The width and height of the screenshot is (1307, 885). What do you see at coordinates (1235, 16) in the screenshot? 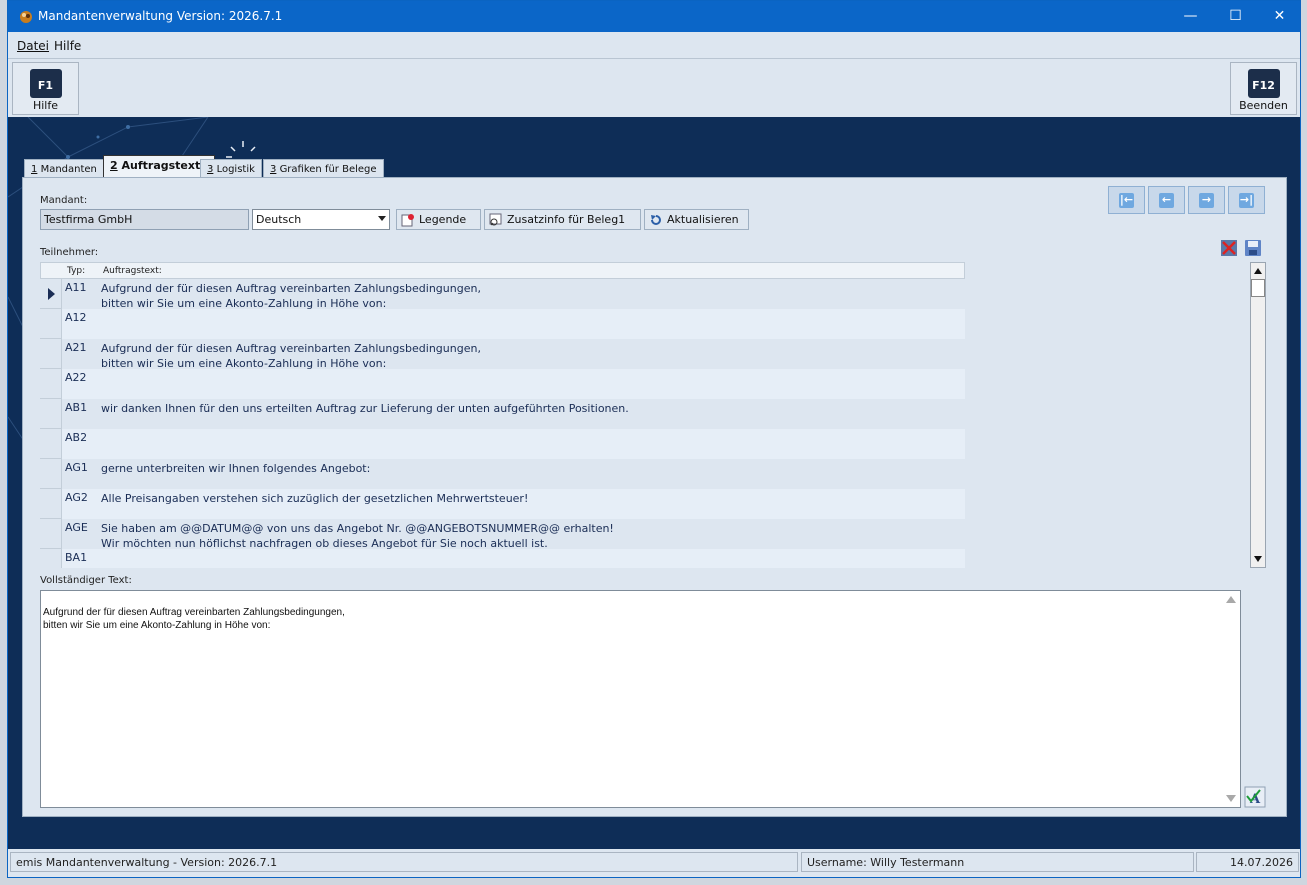
I see `maximize-button: ☐` at bounding box center [1235, 16].